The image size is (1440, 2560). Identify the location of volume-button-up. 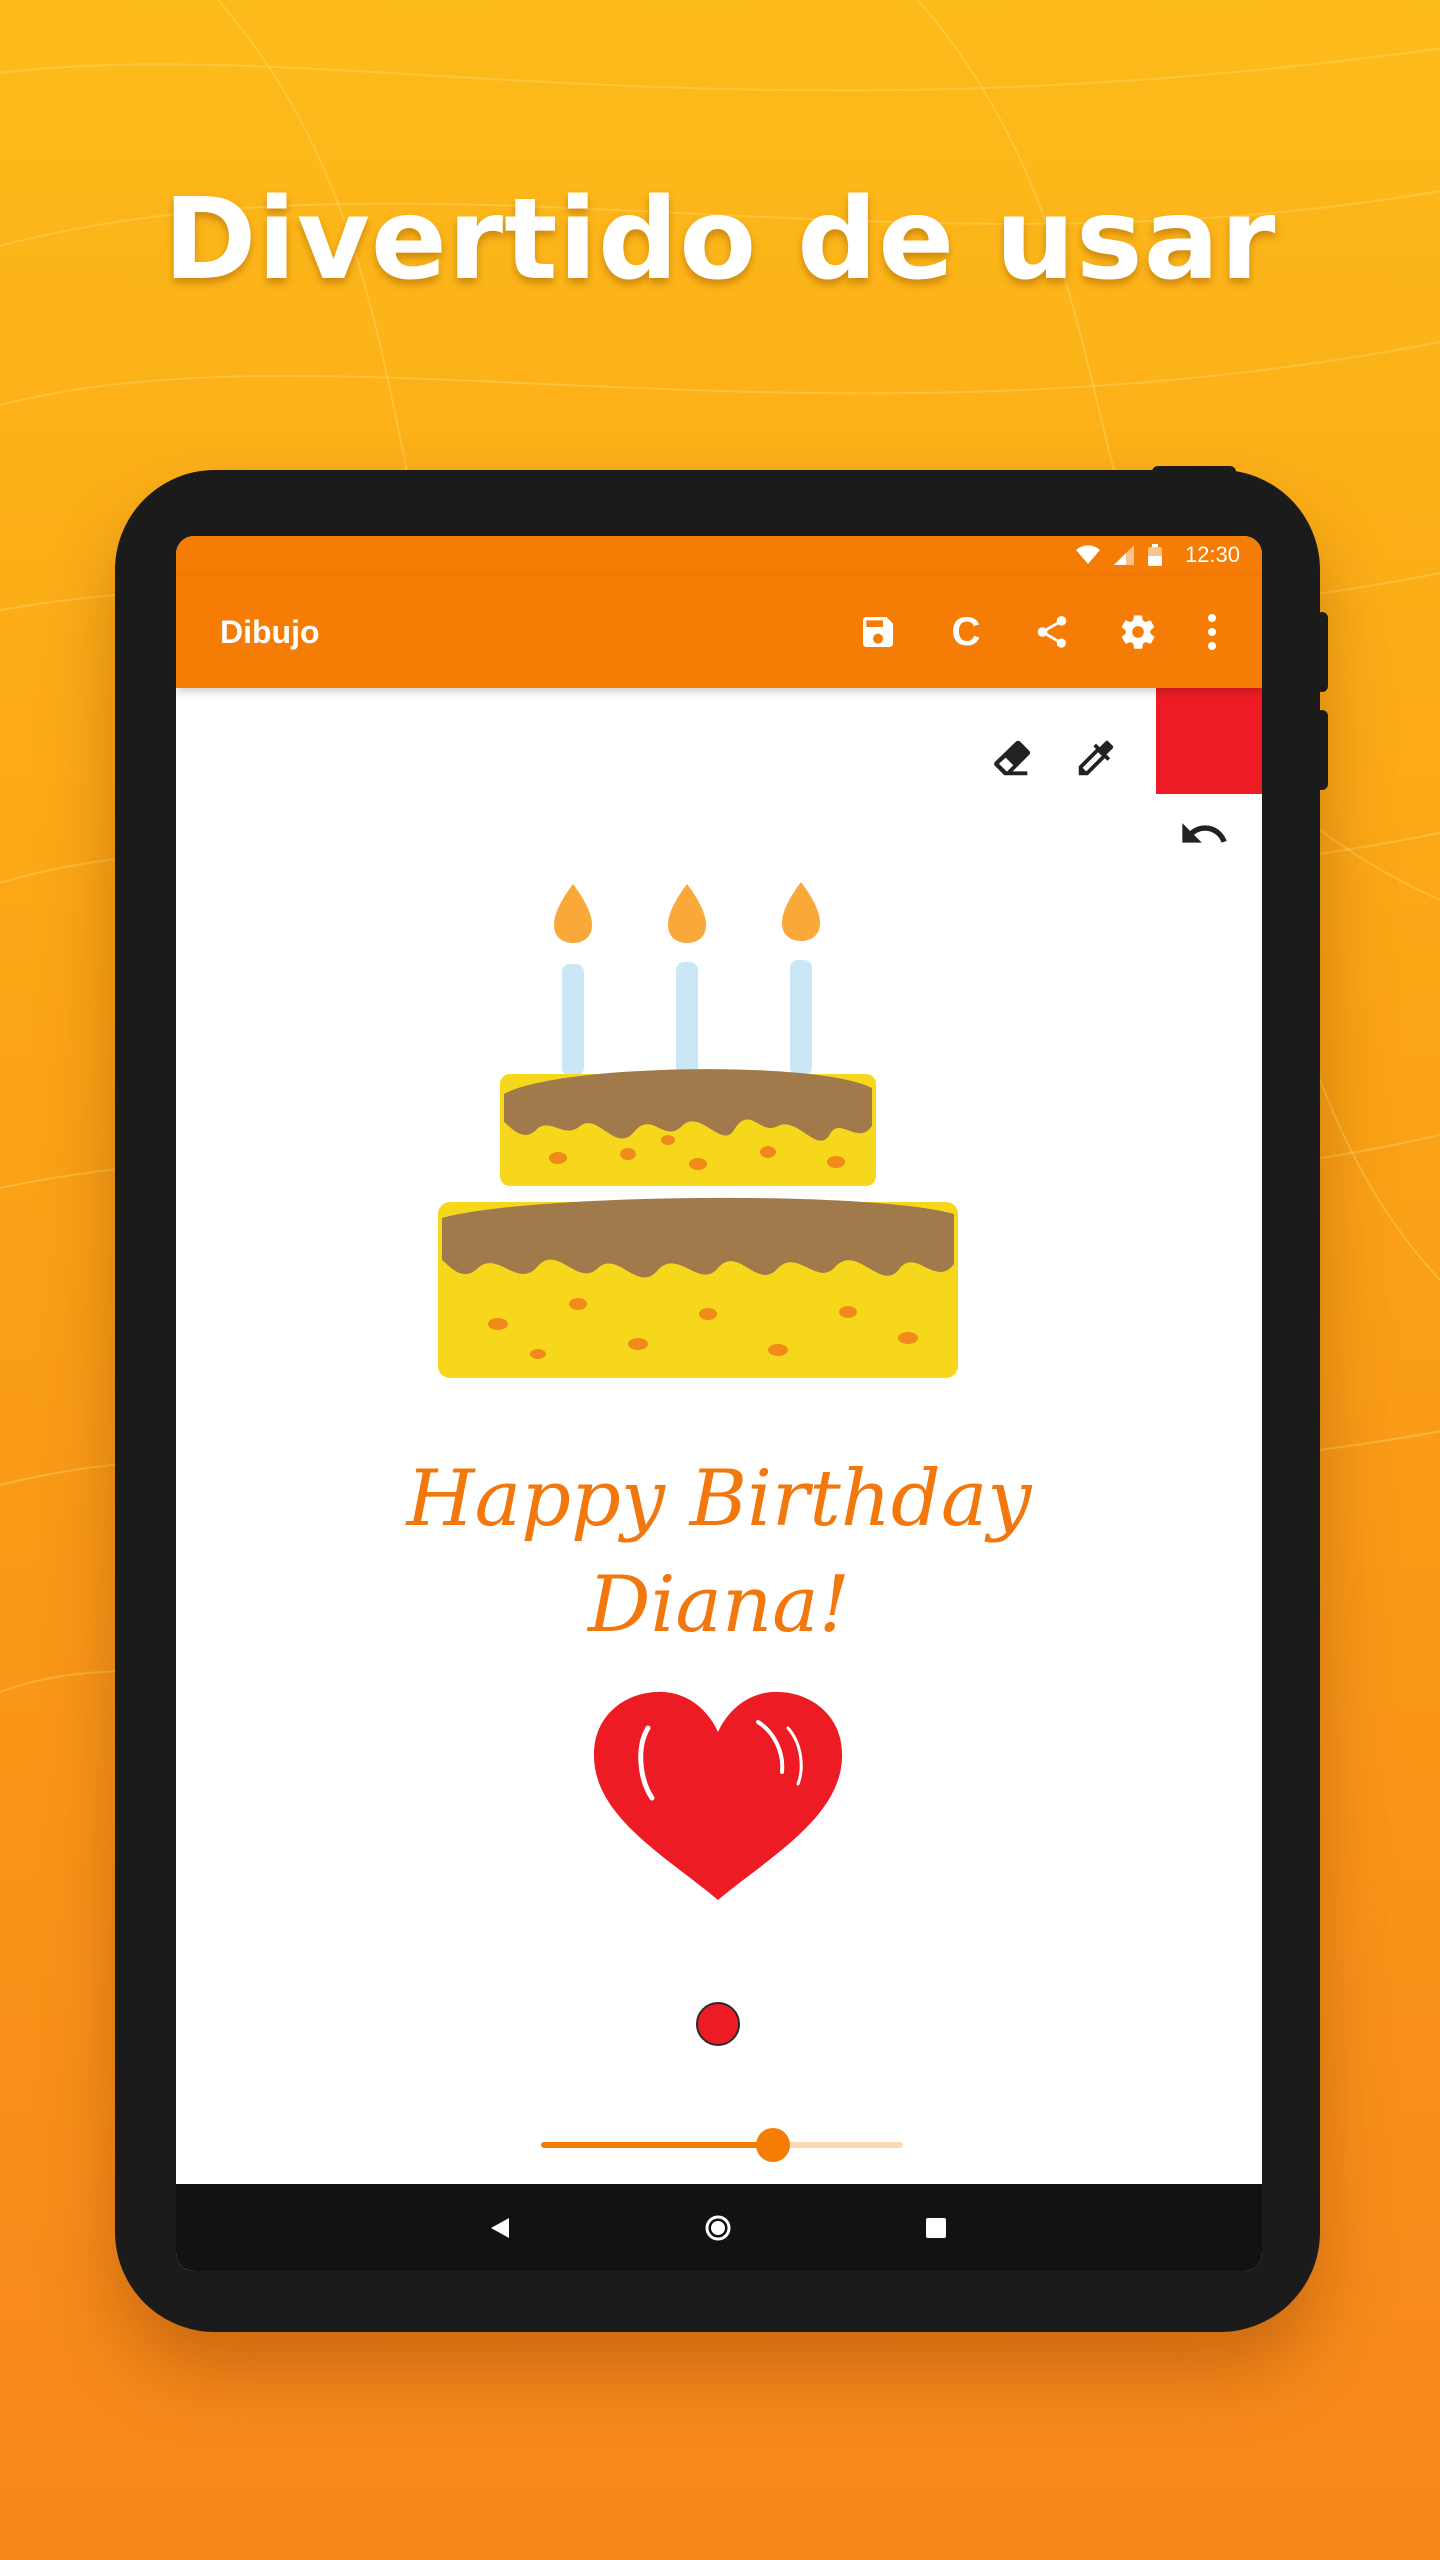
(1322, 652).